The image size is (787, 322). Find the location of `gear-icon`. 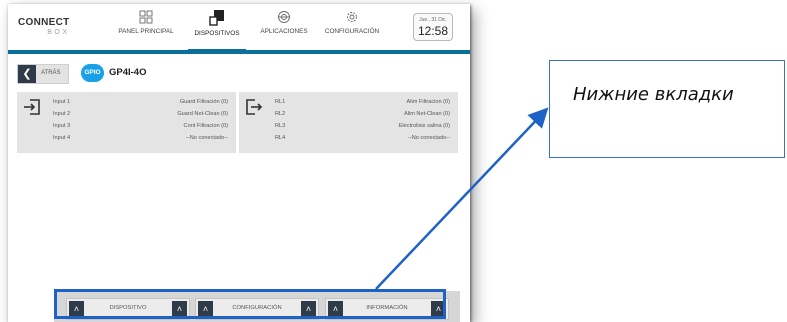

gear-icon is located at coordinates (352, 17).